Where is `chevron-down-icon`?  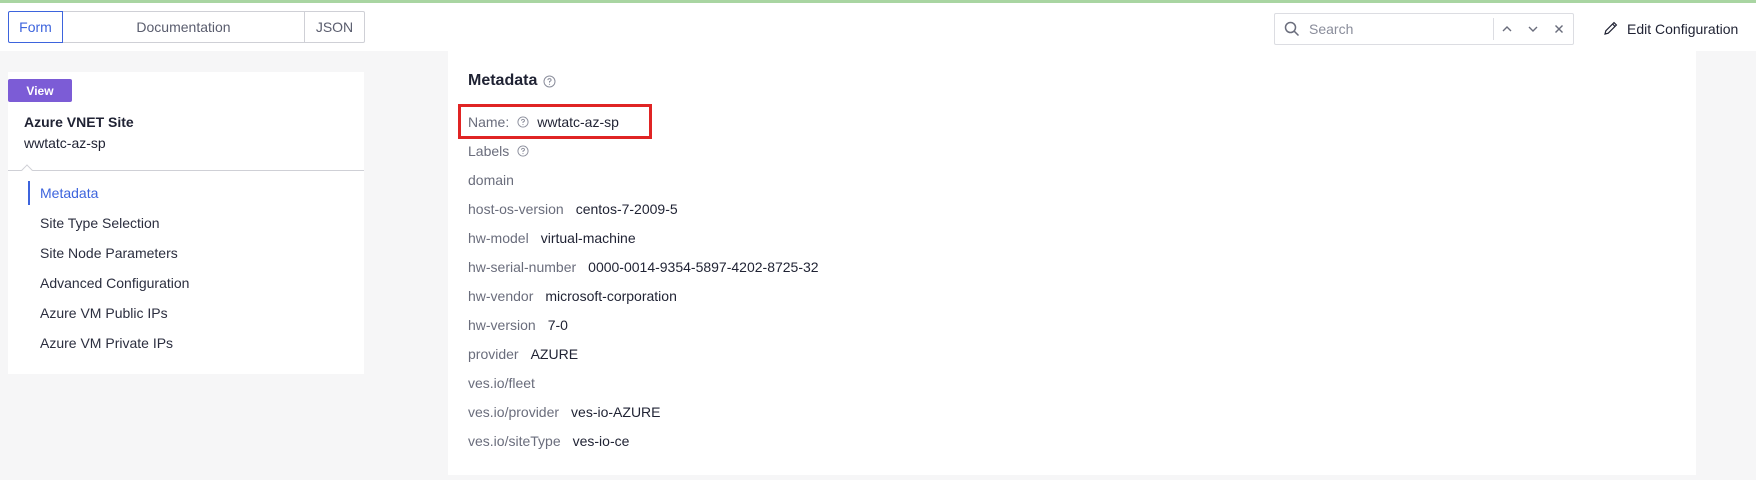
chevron-down-icon is located at coordinates (1533, 29).